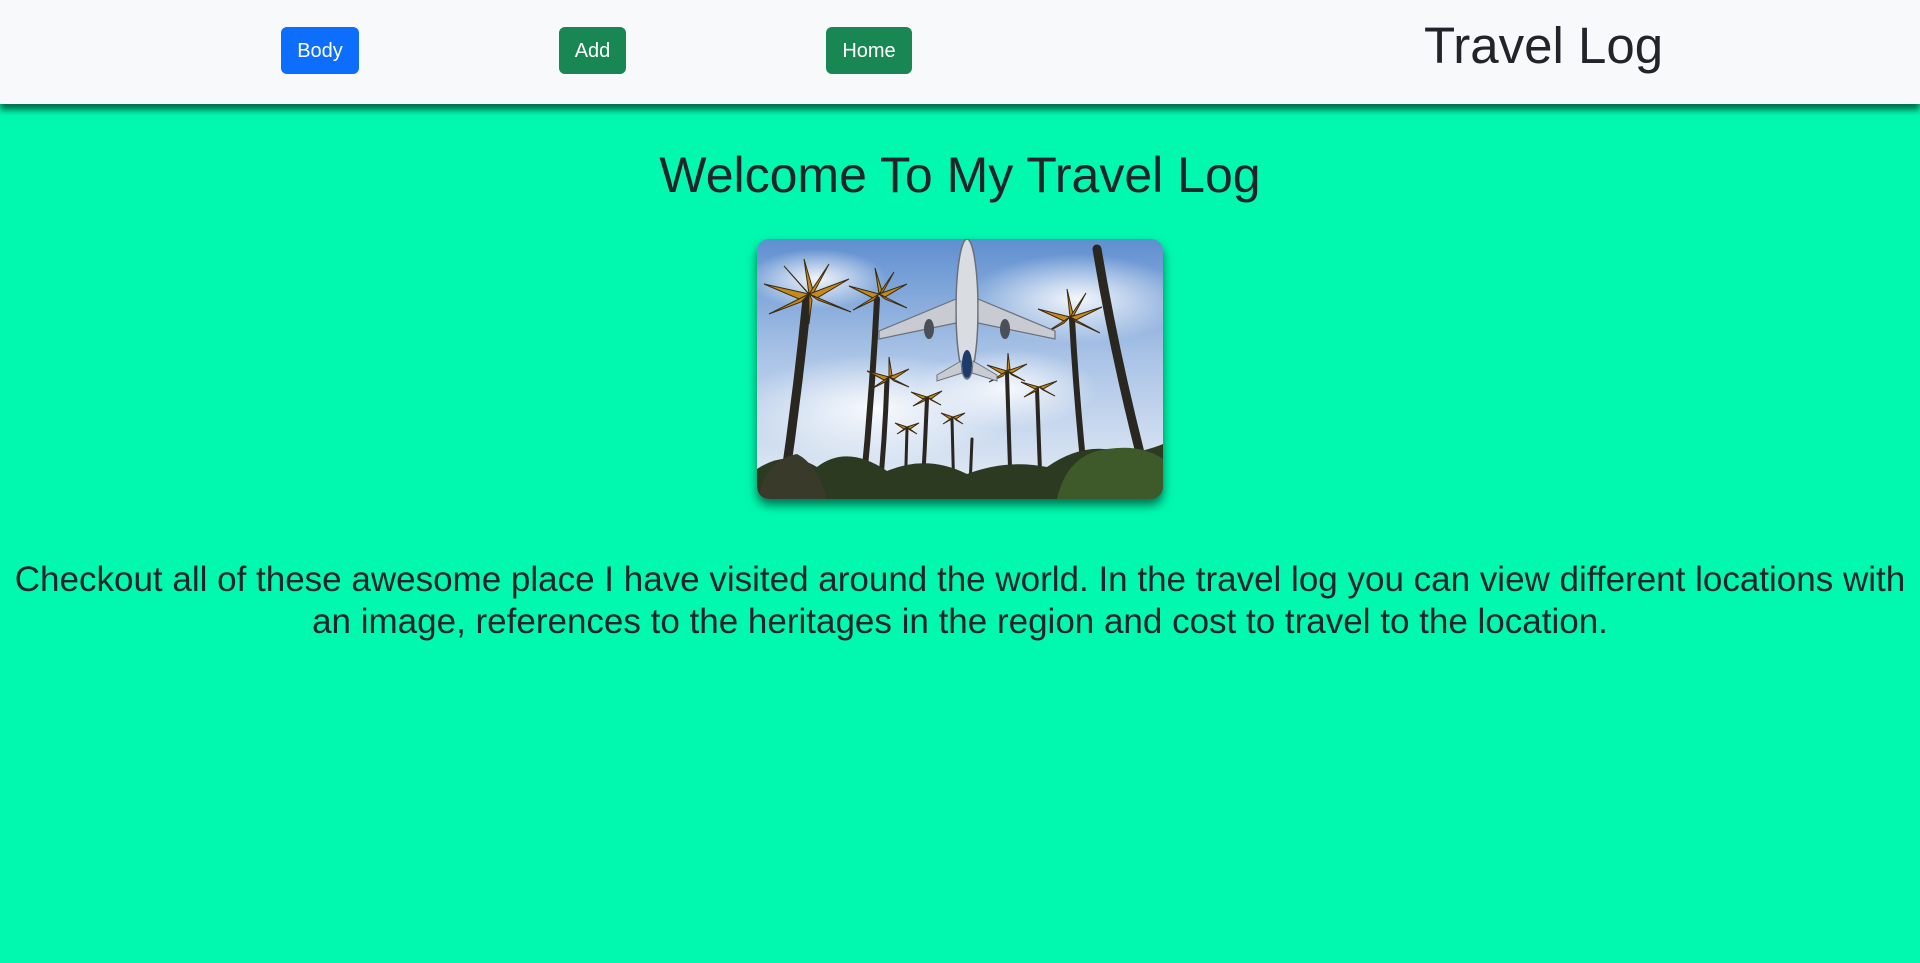 The height and width of the screenshot is (963, 1920). I want to click on airplane-palm-trees-image, so click(960, 369).